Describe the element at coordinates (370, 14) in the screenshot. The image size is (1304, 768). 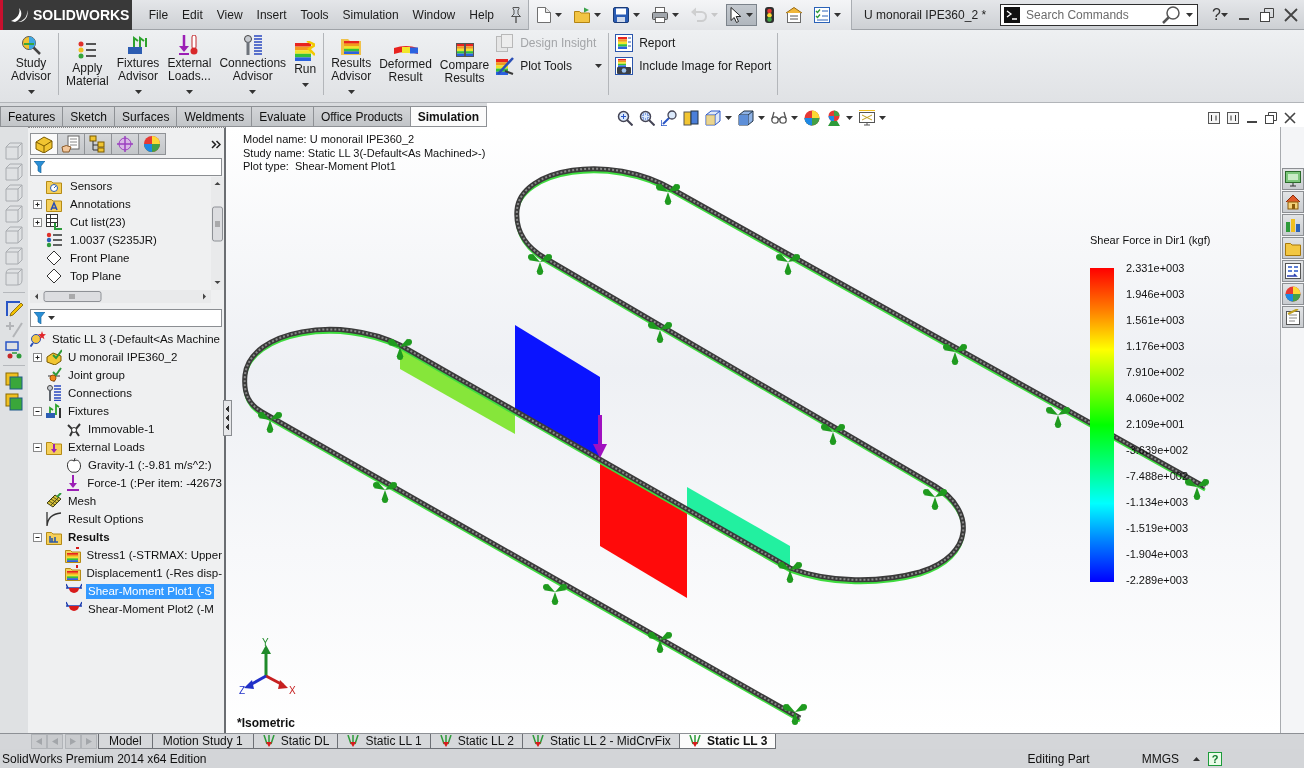
I see `menu-item: Simulation` at that location.